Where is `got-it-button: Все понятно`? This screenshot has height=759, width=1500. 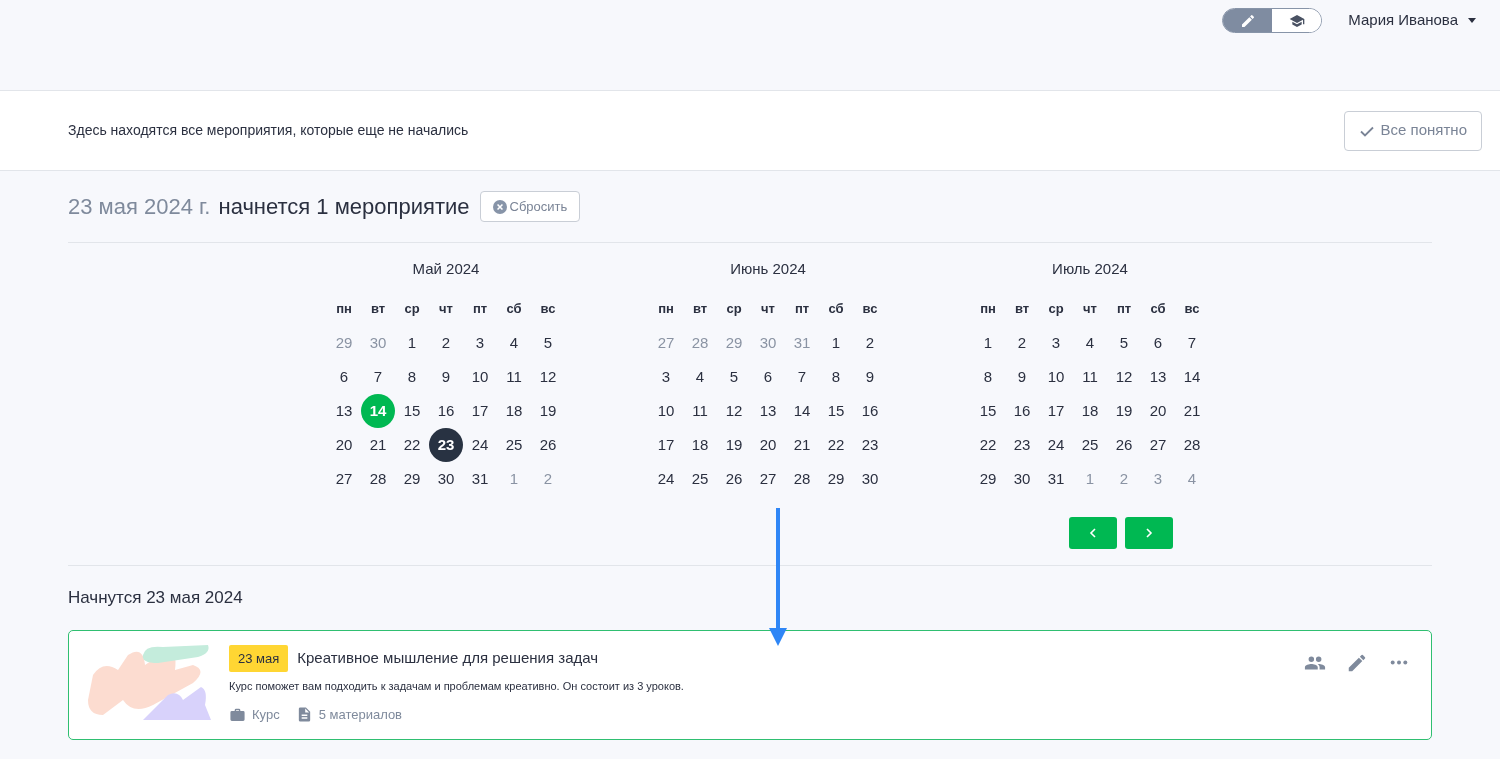
got-it-button: Все понятно is located at coordinates (1412, 130).